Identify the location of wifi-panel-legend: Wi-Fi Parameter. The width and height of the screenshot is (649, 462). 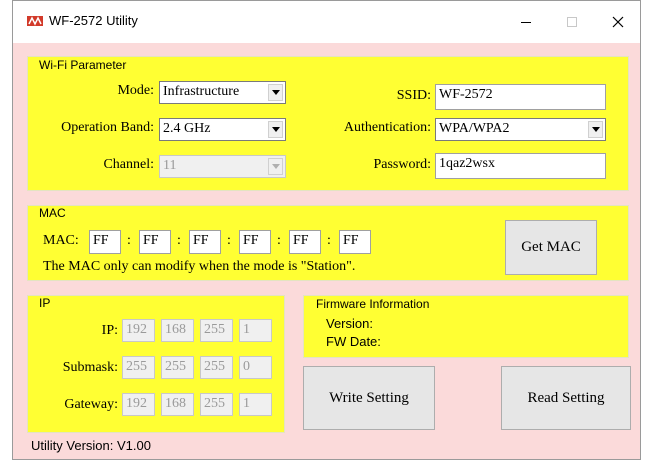
(83, 65).